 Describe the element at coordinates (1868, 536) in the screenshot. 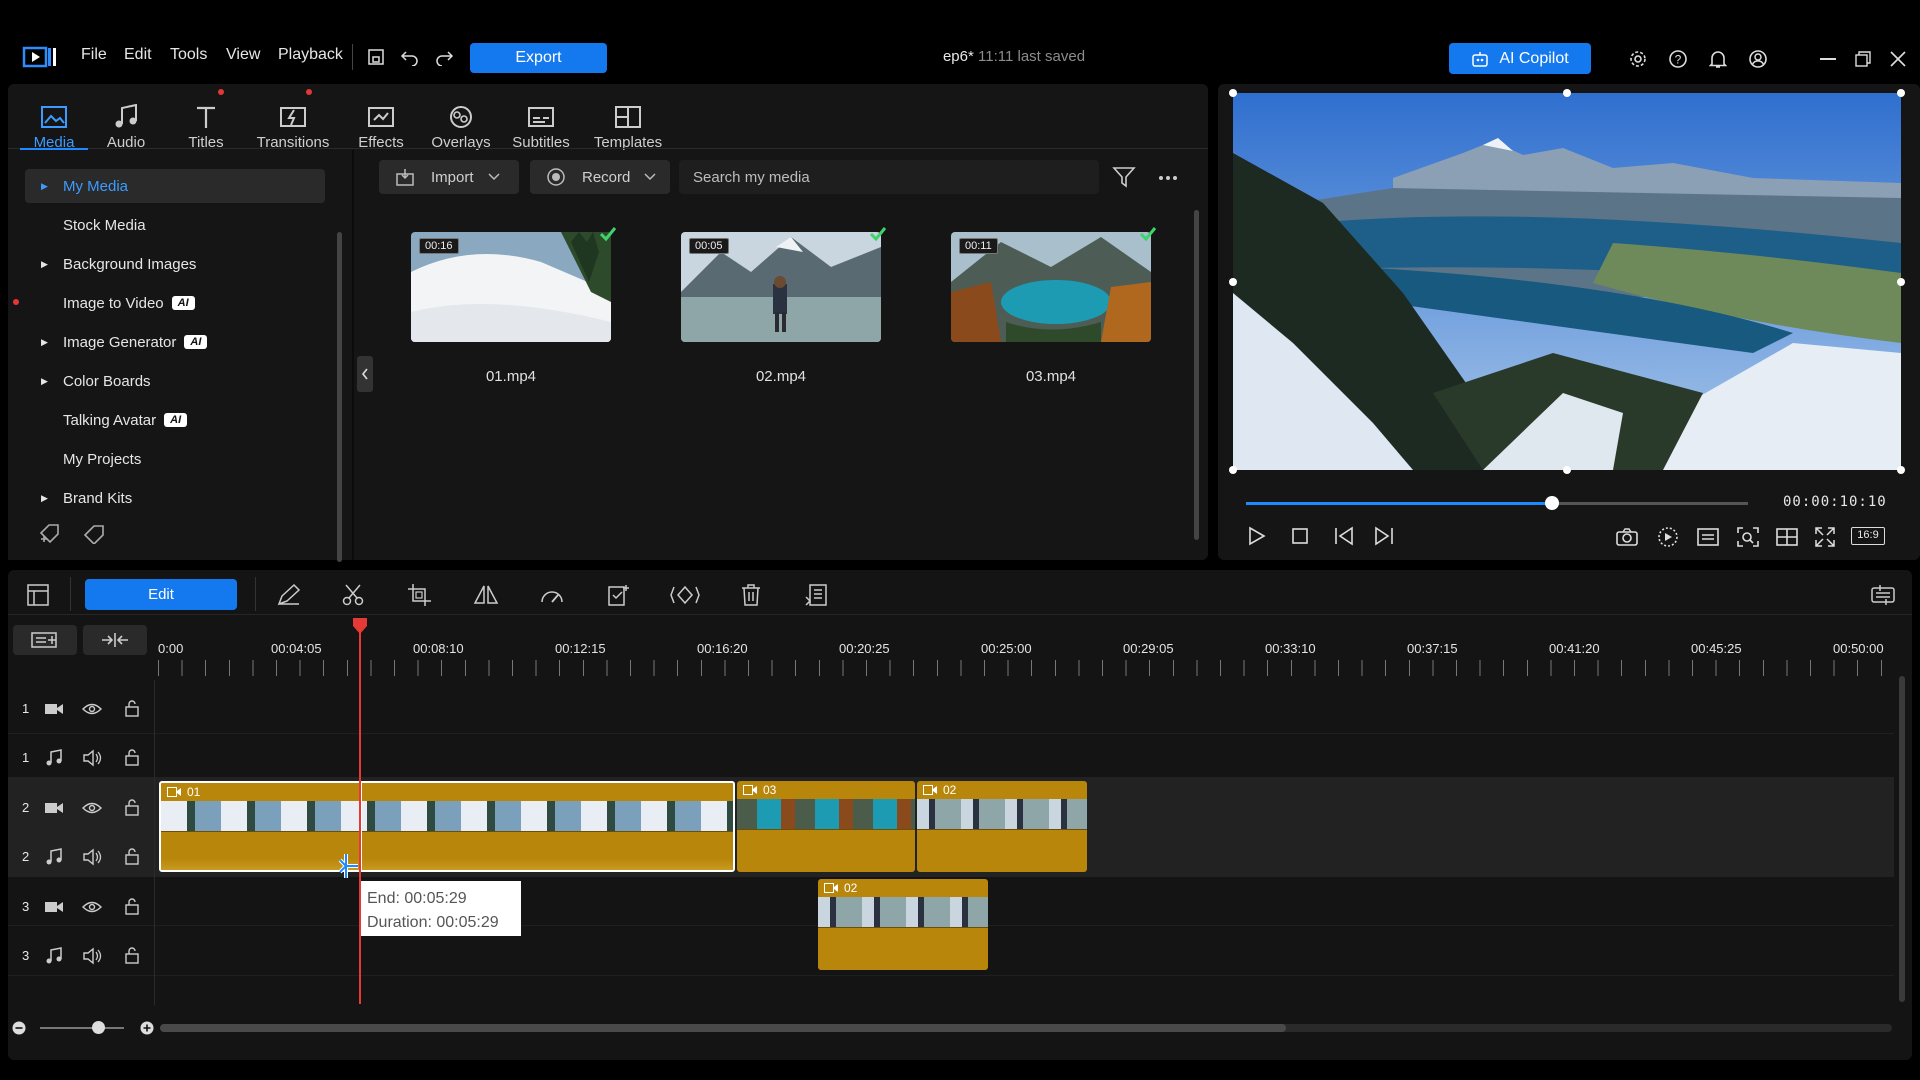

I see `aspect-ratio-button: 16:9` at that location.